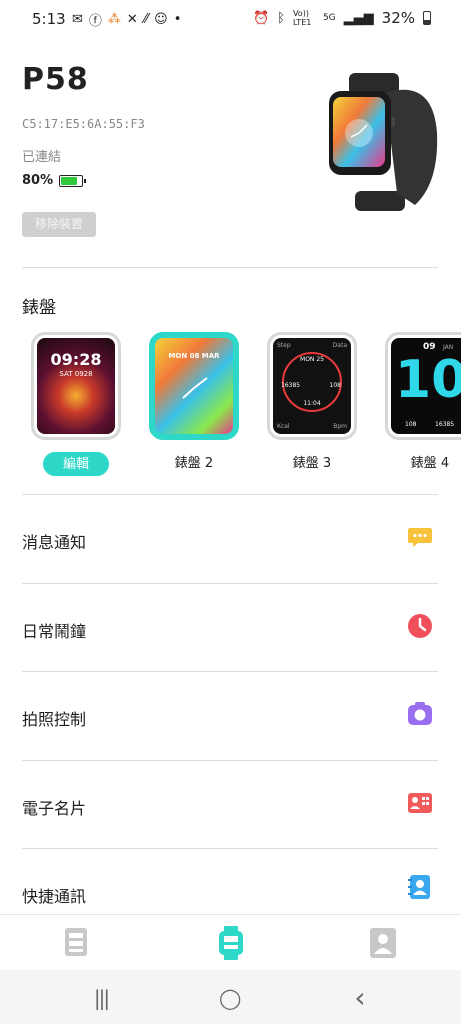 The height and width of the screenshot is (1024, 461). I want to click on watch-icon, so click(231, 943).